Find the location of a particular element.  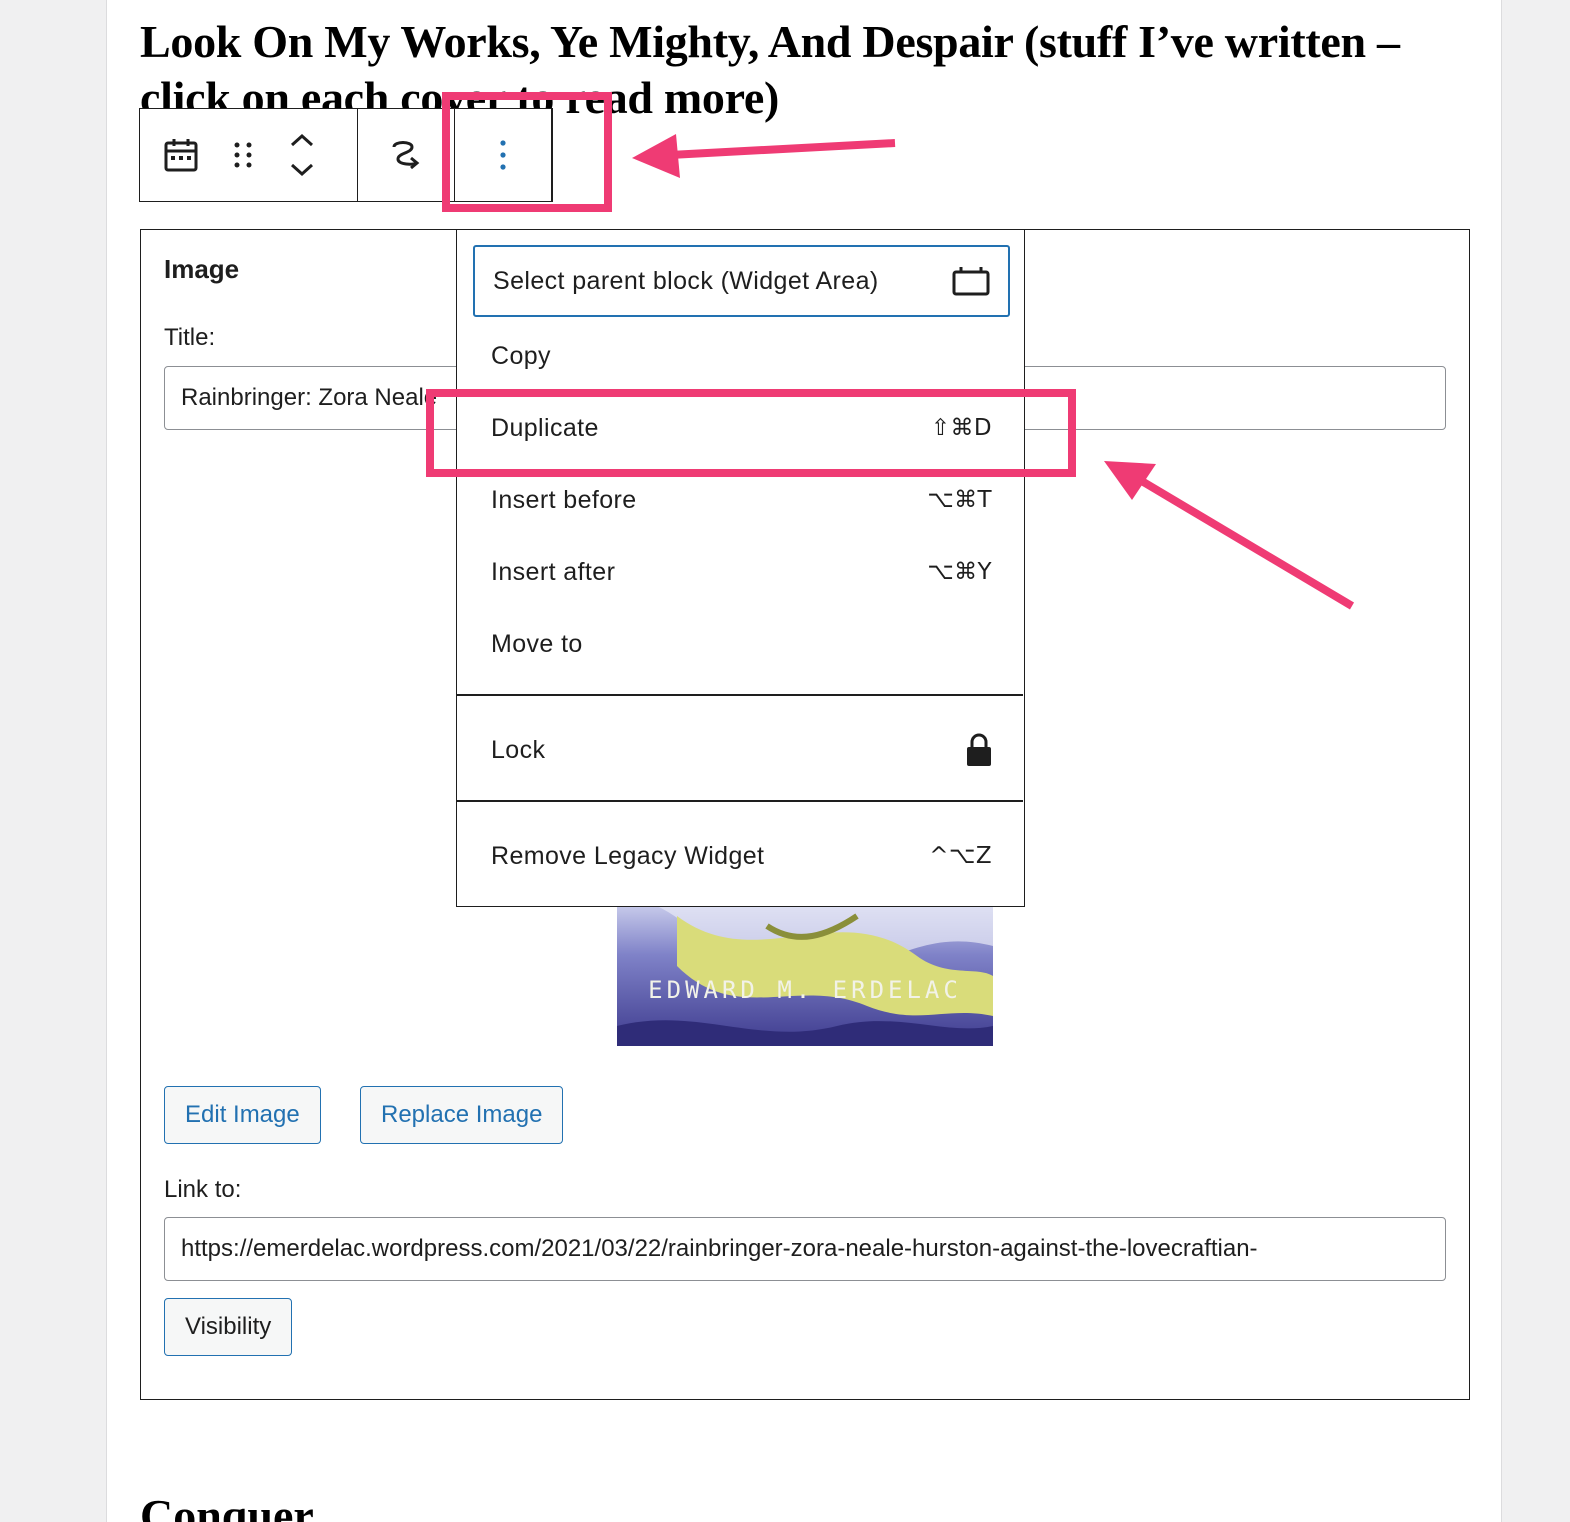

mover-controls is located at coordinates (302, 155).